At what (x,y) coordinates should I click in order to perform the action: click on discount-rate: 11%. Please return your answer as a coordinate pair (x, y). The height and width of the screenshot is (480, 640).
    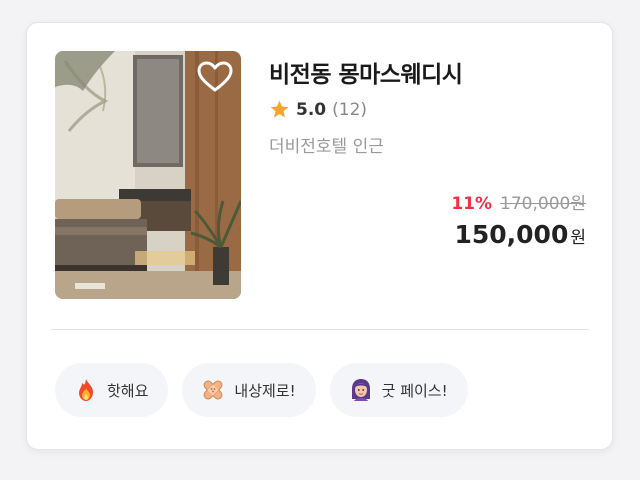
    Looking at the image, I should click on (472, 204).